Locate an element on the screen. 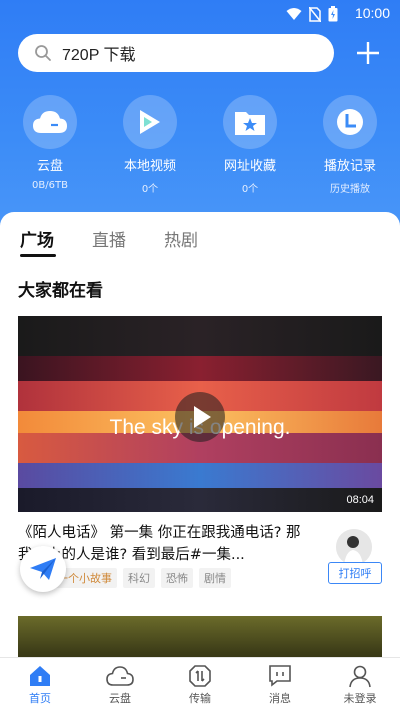  greet-button: 打招呼 is located at coordinates (355, 573).